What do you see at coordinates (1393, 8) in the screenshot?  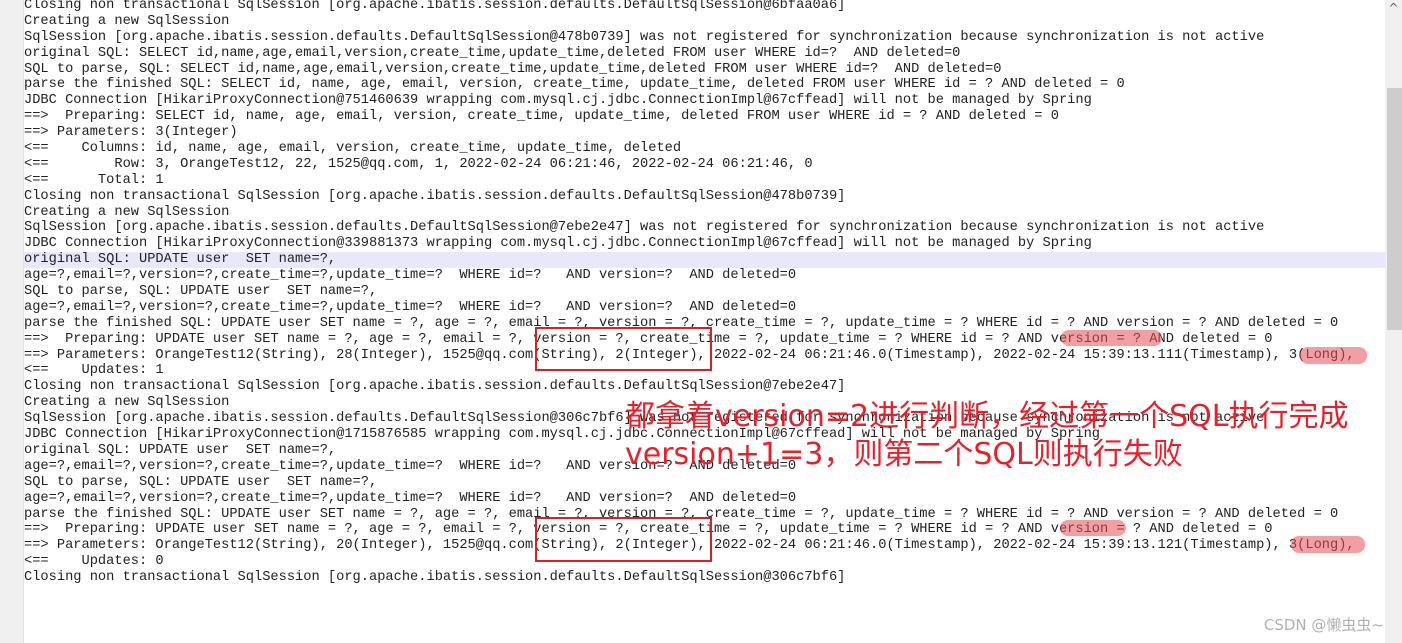 I see `scroll-up-icon: ^` at bounding box center [1393, 8].